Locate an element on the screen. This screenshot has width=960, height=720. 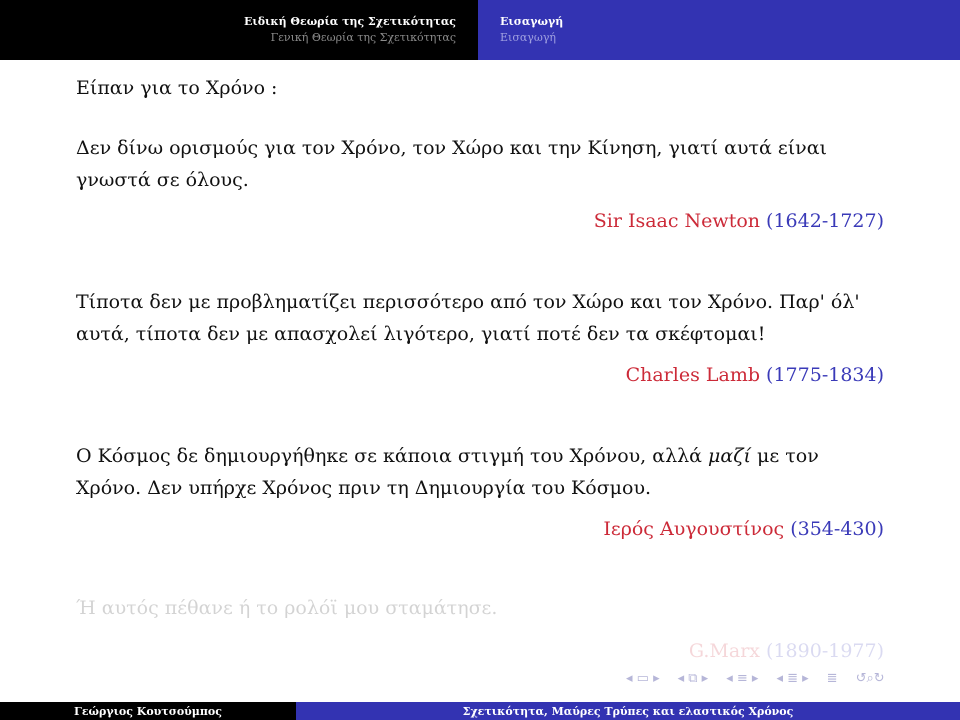
nav-subsection-icon: ◂ ⧉ ▸ is located at coordinates (693, 678).